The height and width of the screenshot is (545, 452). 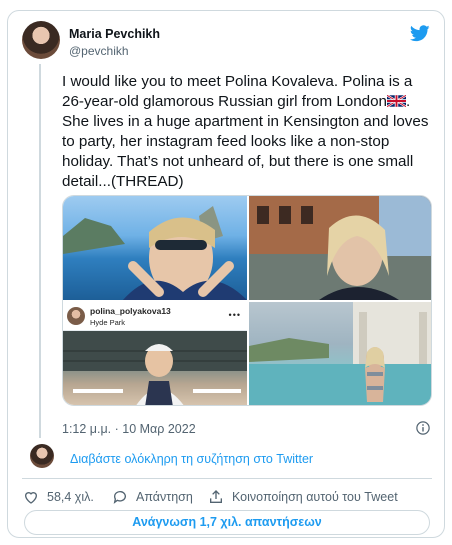 I want to click on uk-flag-icon, so click(x=397, y=101).